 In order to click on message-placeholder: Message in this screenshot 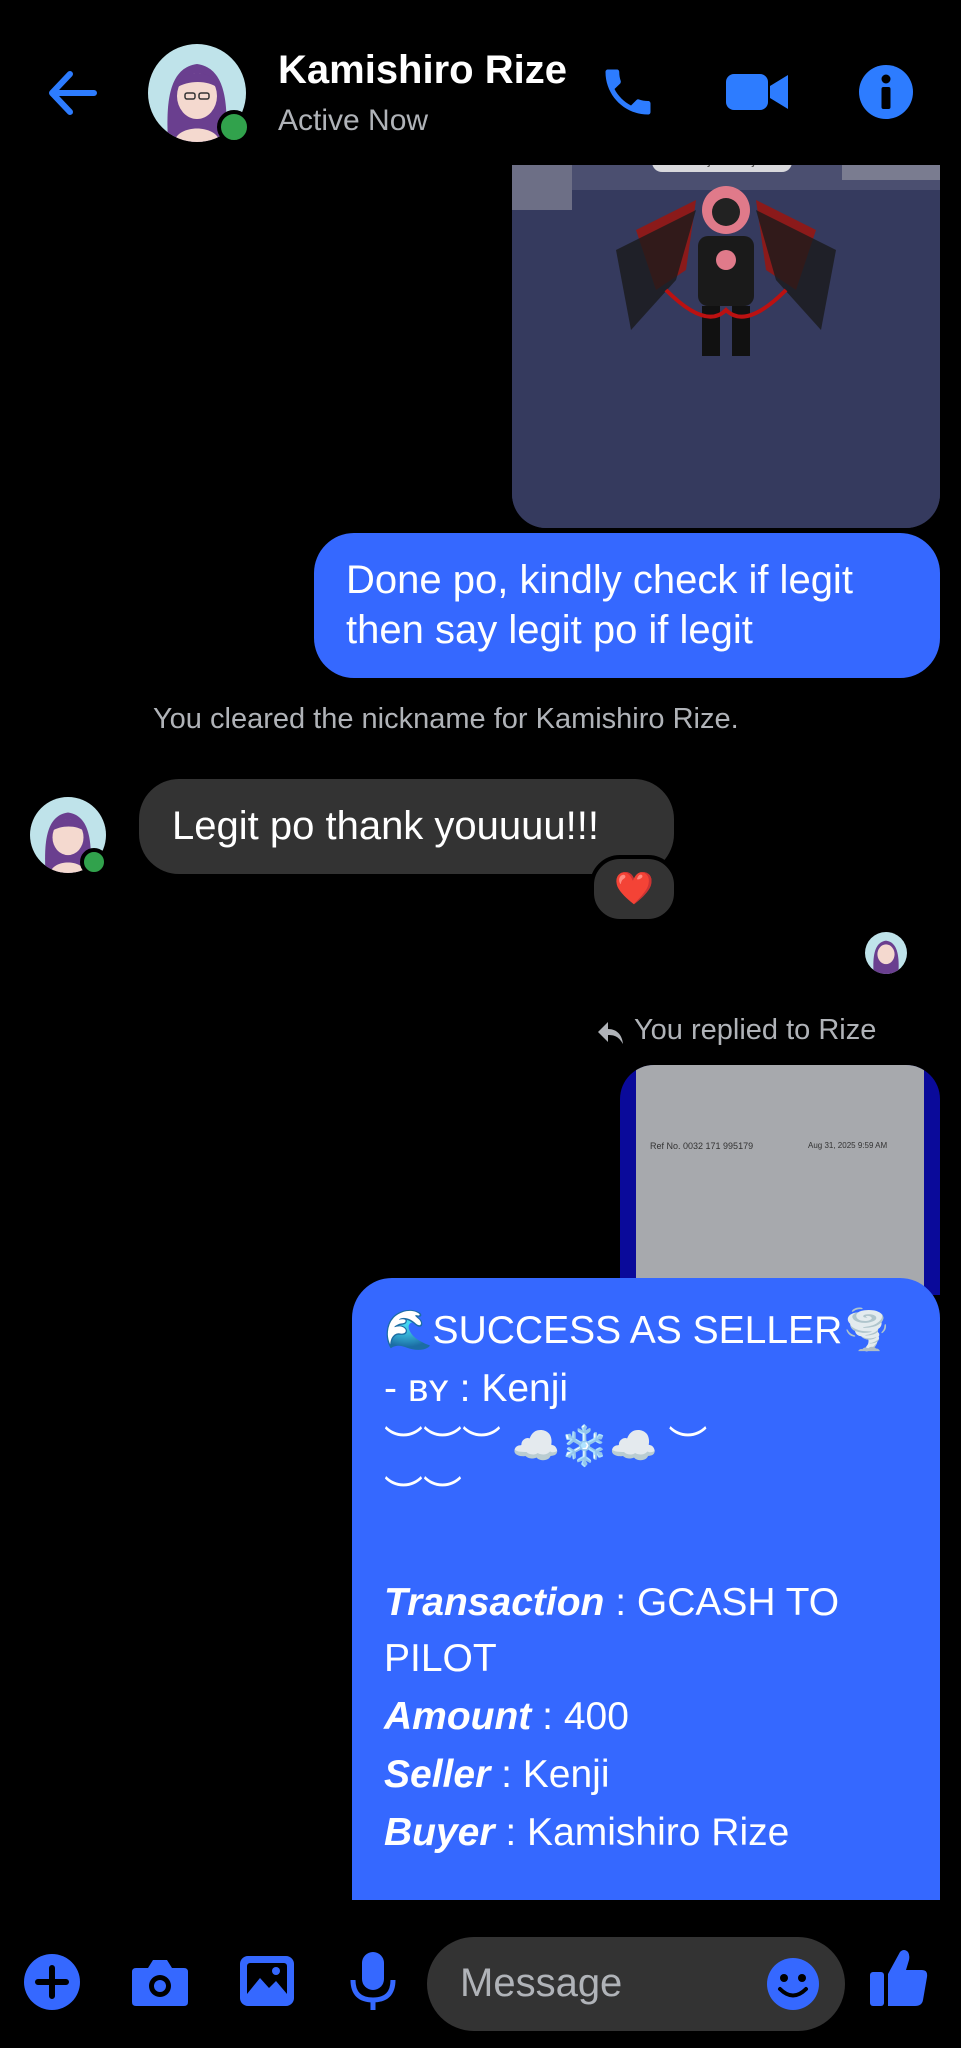, I will do `click(541, 1983)`.